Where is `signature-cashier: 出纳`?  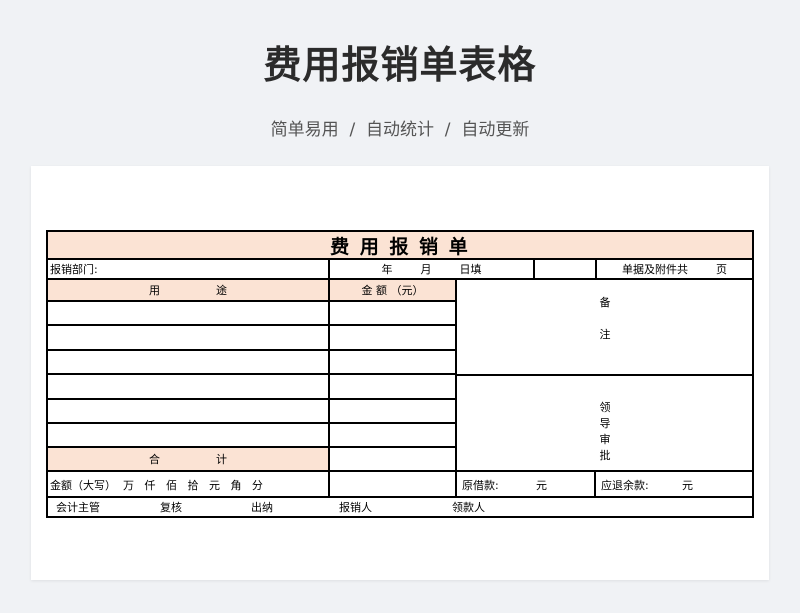
signature-cashier: 出纳 is located at coordinates (262, 507).